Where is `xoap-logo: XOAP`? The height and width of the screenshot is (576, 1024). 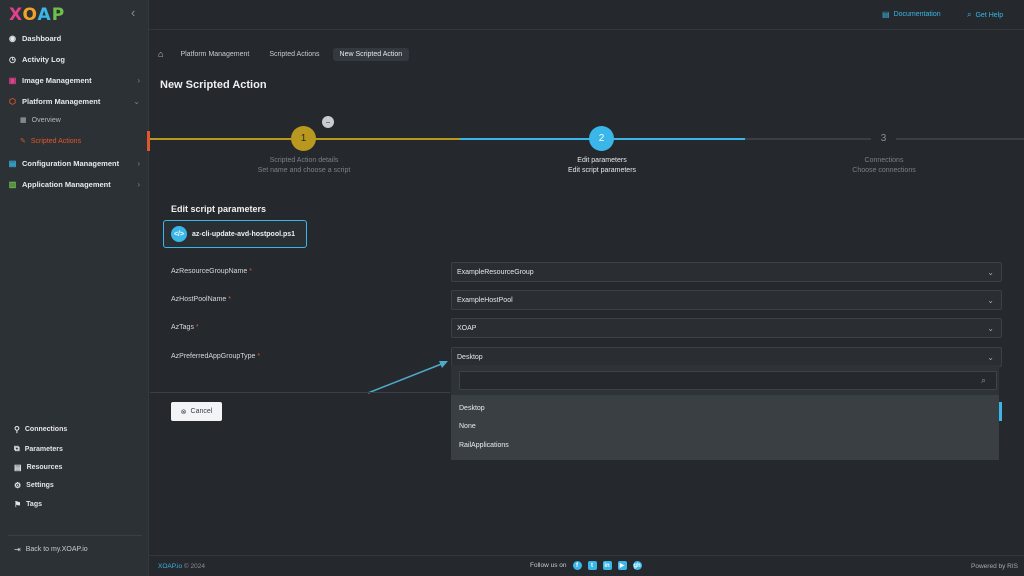 xoap-logo: XOAP is located at coordinates (37, 15).